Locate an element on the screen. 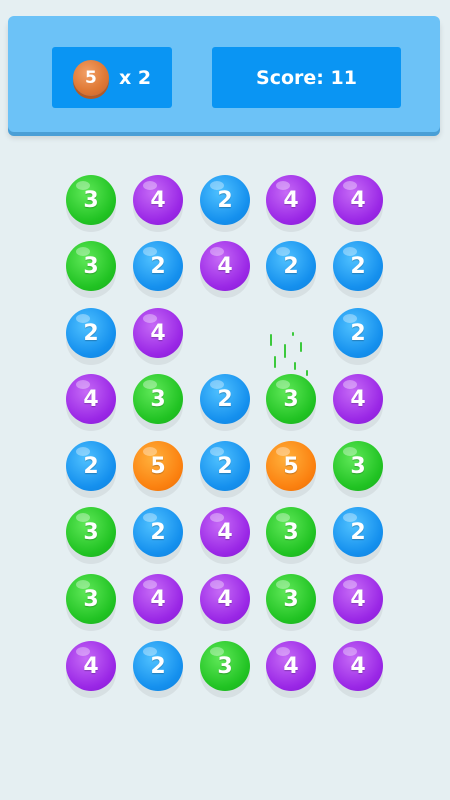 The width and height of the screenshot is (450, 800). ball-r1-c2: 4 is located at coordinates (158, 200).